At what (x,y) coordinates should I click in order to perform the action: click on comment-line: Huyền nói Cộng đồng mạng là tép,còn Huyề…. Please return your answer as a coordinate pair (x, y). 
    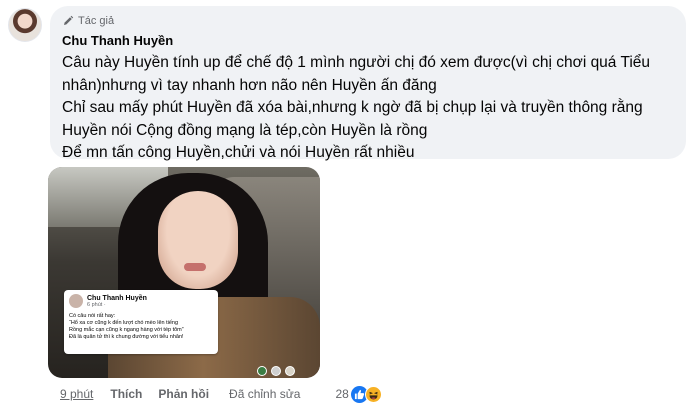
    Looking at the image, I should click on (245, 130).